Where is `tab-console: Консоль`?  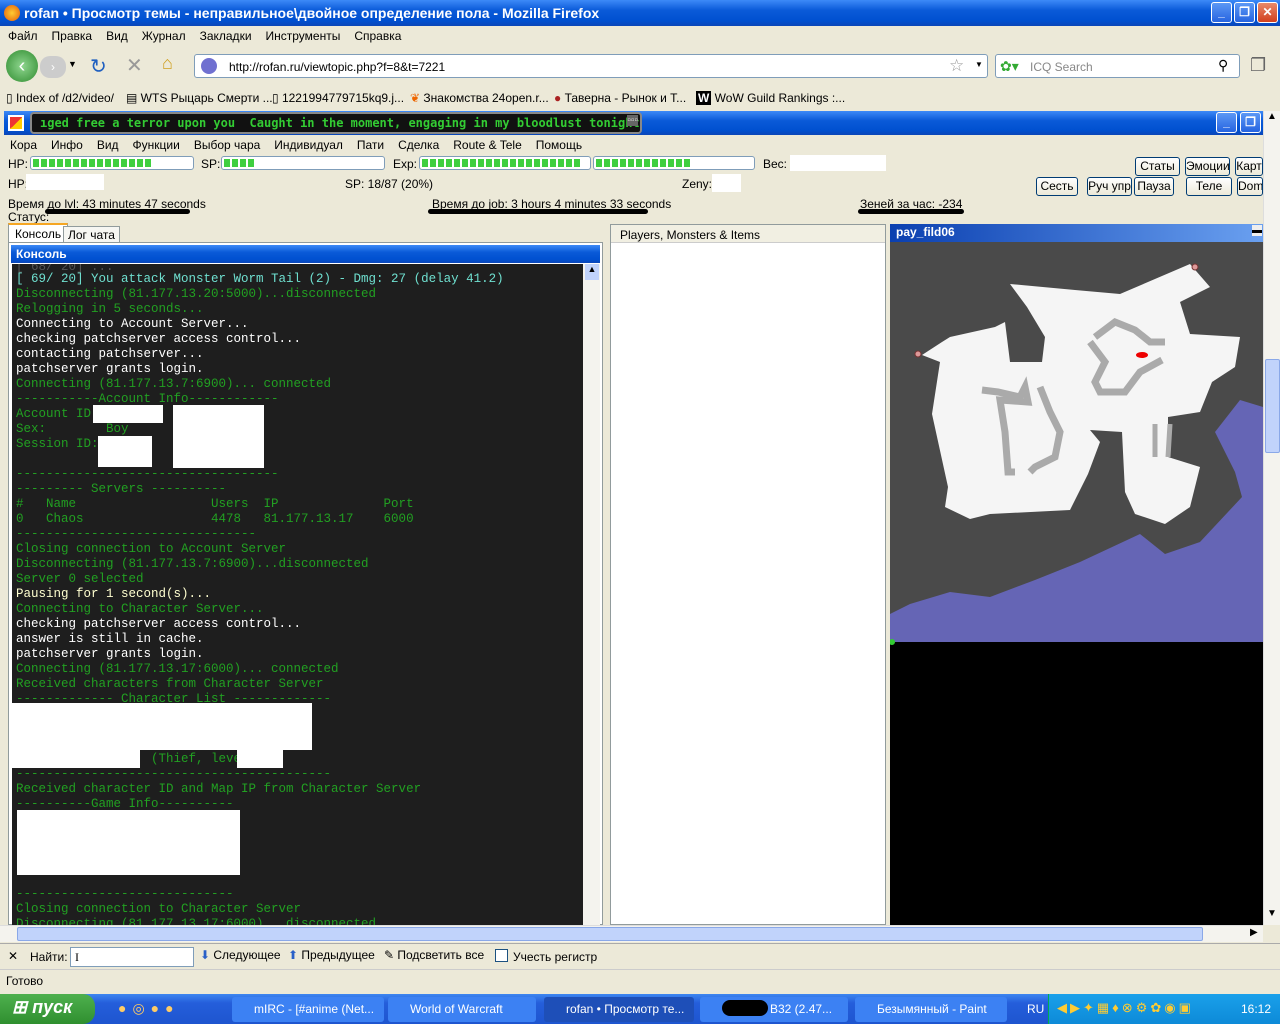 tab-console: Консоль is located at coordinates (38, 233).